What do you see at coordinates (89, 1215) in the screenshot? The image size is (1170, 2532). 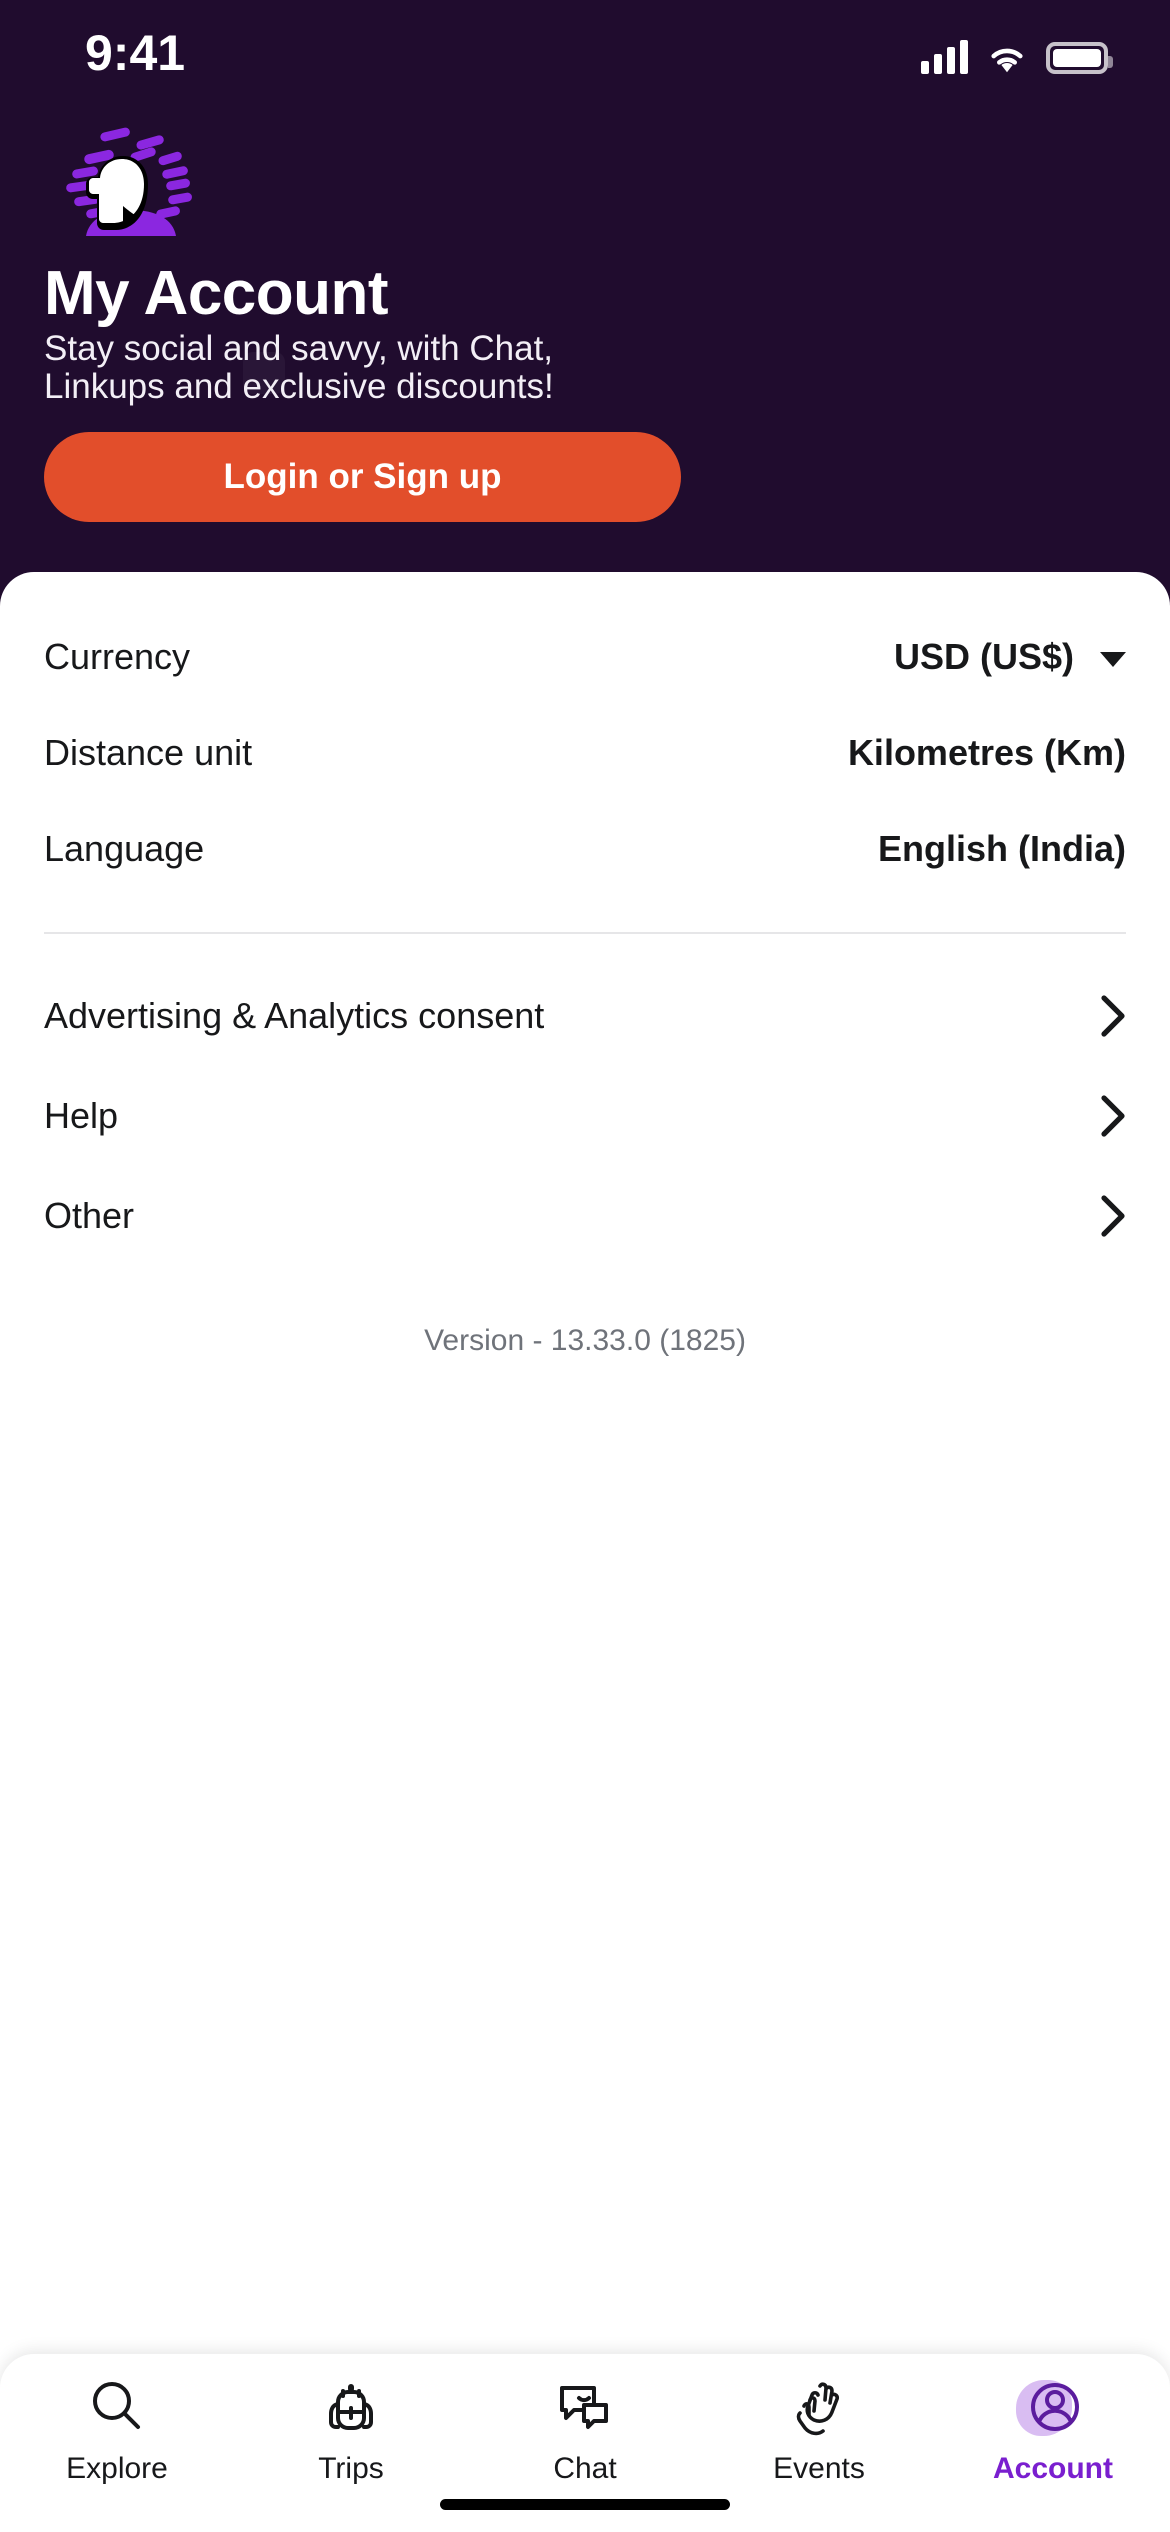 I see `row-other-label: Other` at bounding box center [89, 1215].